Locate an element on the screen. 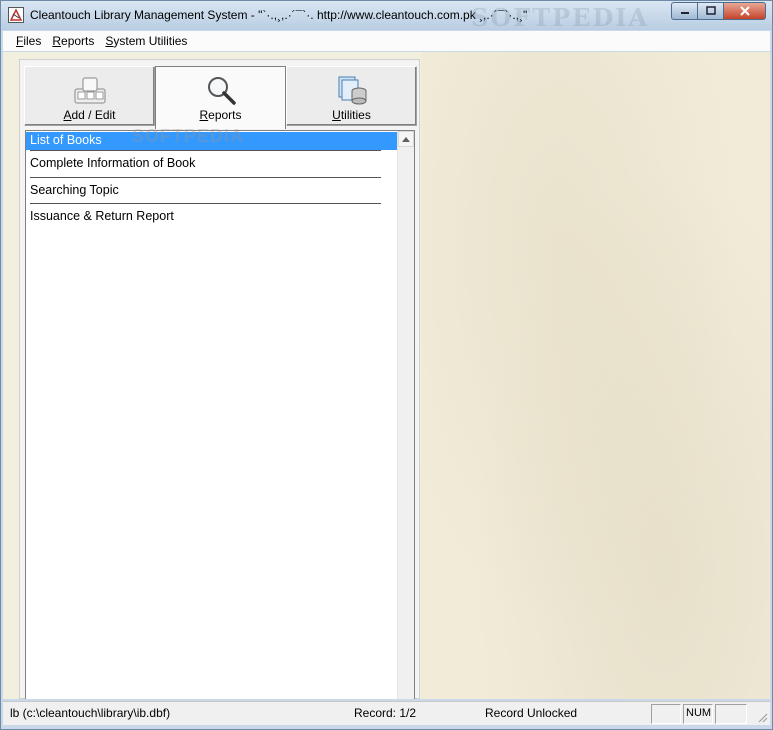 This screenshot has height=730, width=773. tab-utilities-label: Utilities is located at coordinates (351, 115).